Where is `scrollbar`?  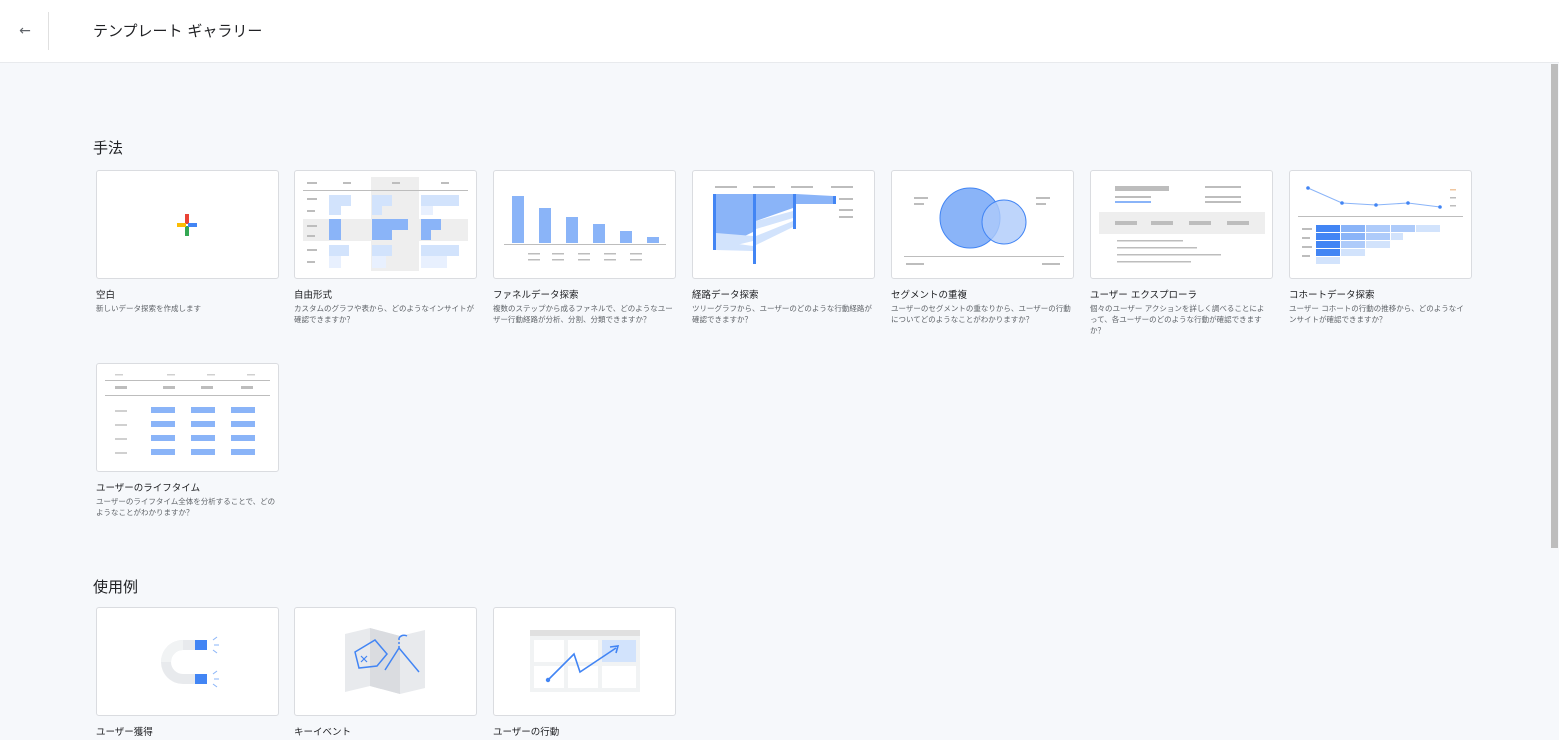 scrollbar is located at coordinates (1554, 401).